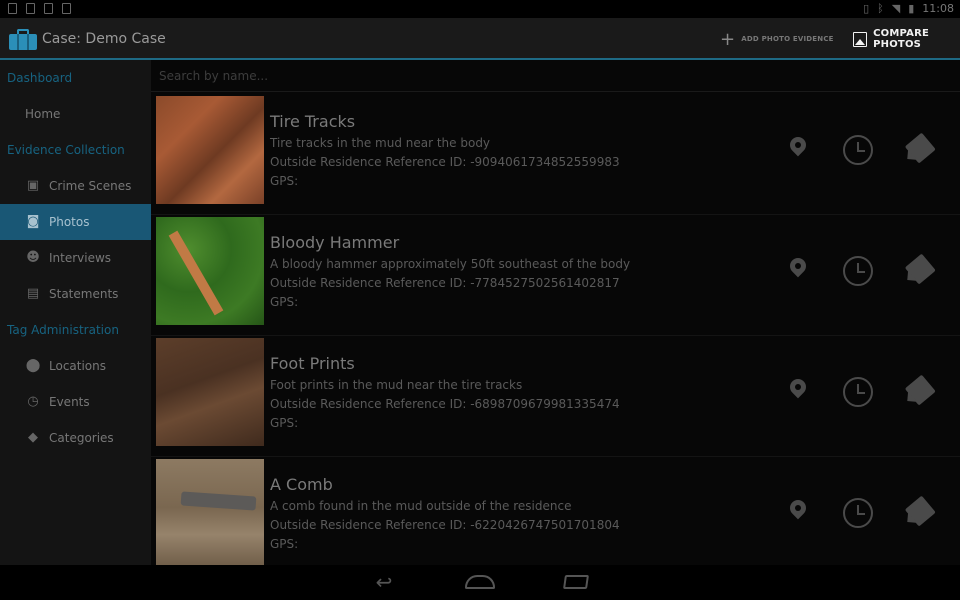 This screenshot has height=600, width=960. What do you see at coordinates (33, 401) in the screenshot?
I see `clock-icon: ◷` at bounding box center [33, 401].